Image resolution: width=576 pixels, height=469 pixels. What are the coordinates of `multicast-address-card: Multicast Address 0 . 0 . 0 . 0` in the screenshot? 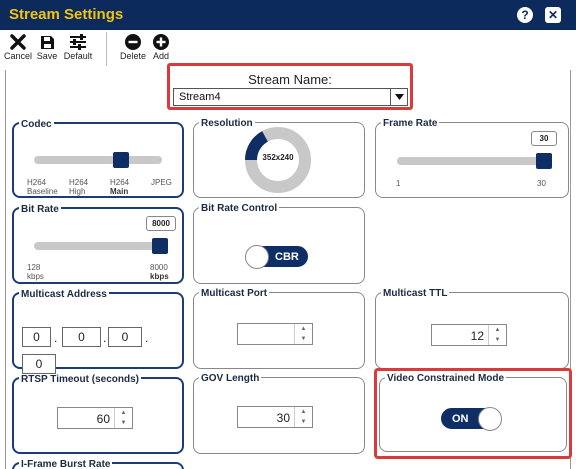 It's located at (98, 331).